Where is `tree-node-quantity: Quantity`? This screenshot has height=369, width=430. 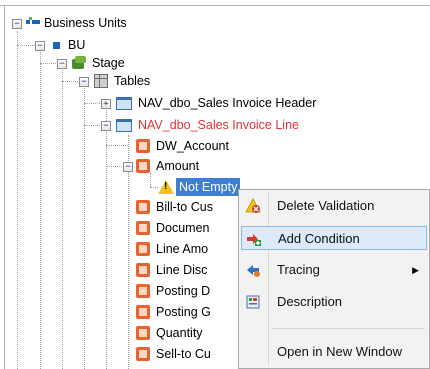 tree-node-quantity: Quantity is located at coordinates (186, 333).